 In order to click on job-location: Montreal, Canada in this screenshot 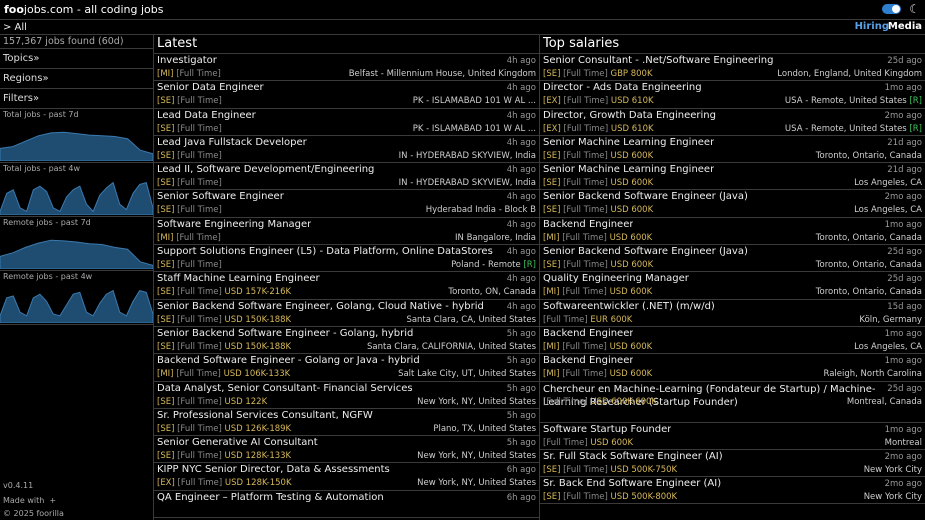, I will do `click(884, 401)`.